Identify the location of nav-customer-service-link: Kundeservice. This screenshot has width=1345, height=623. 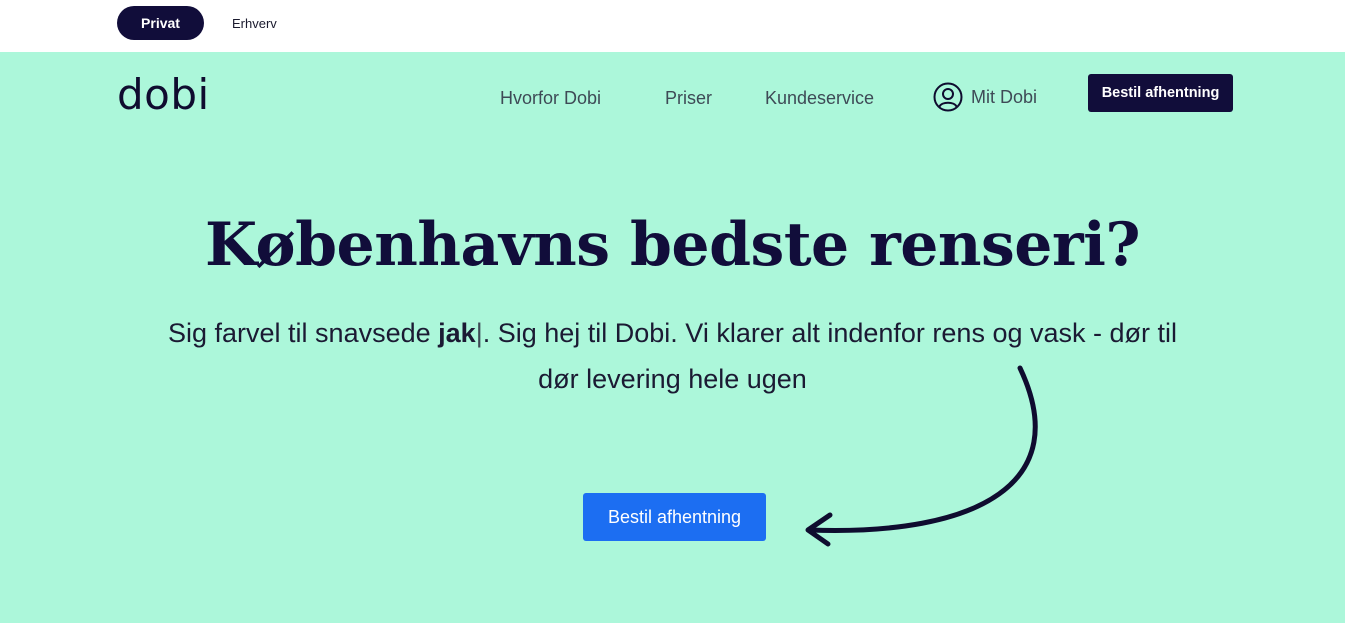
(819, 98).